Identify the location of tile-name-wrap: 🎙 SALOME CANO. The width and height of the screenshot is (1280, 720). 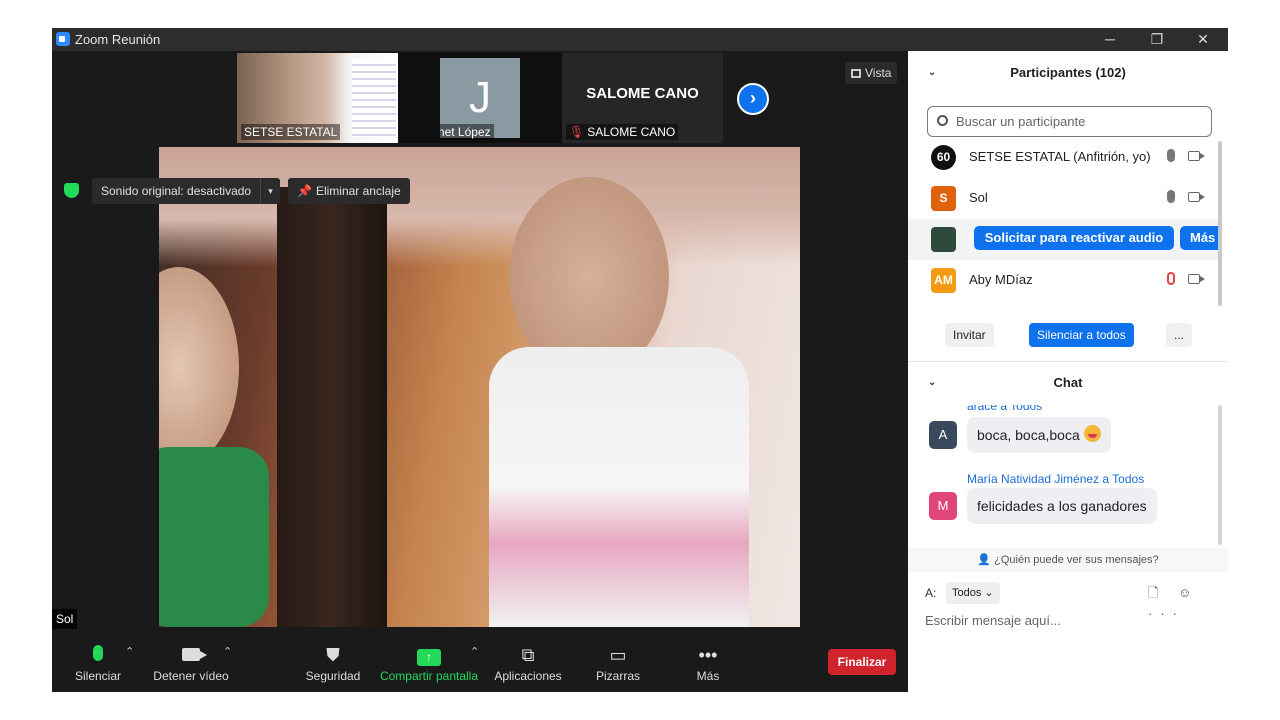
(622, 132).